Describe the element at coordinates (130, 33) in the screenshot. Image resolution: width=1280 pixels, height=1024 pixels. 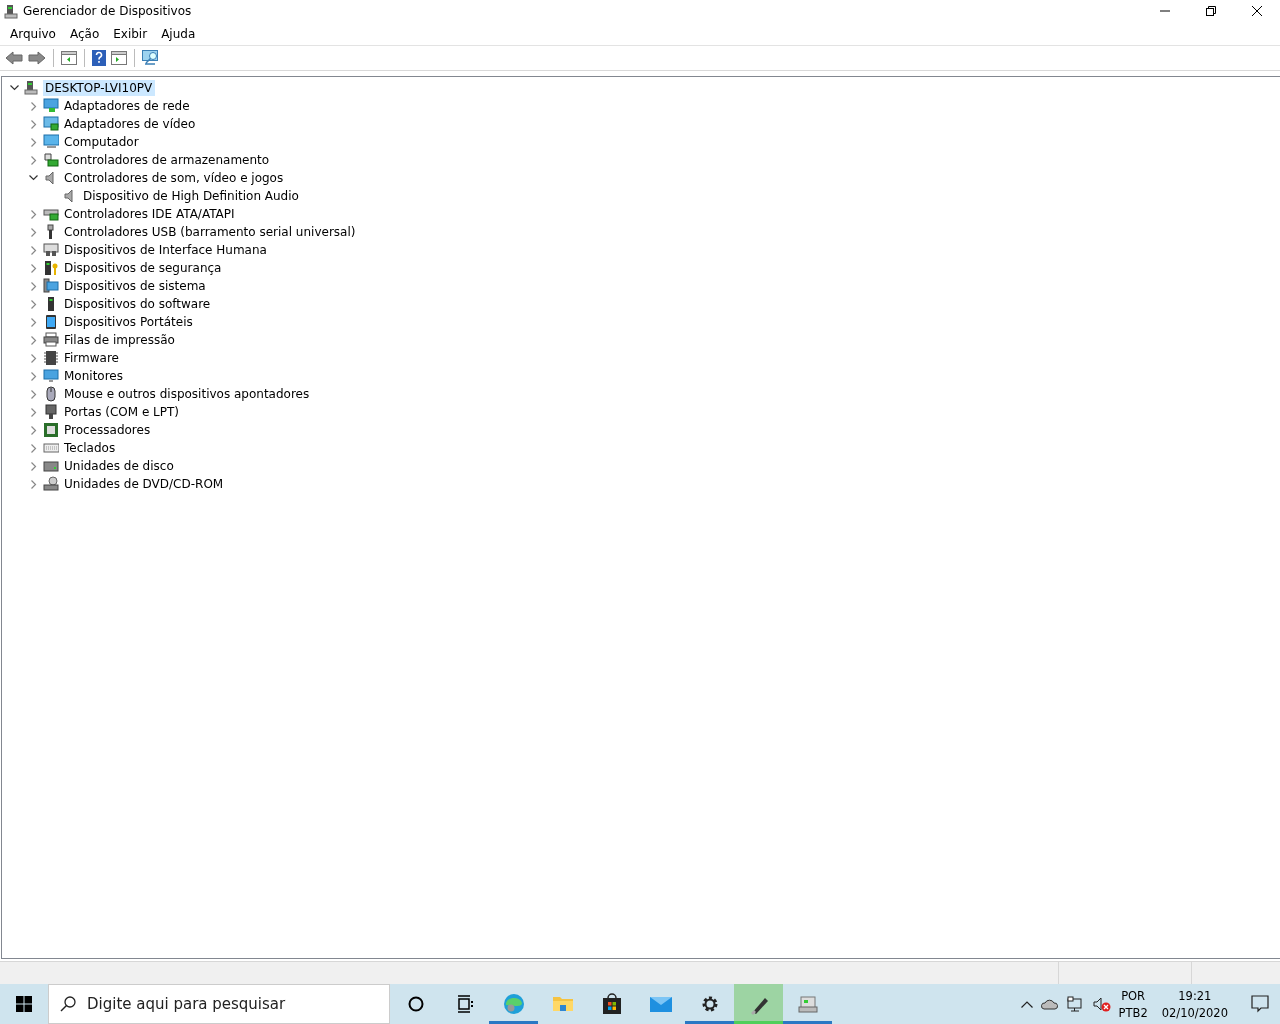
I see `menu-item: Exibir` at that location.